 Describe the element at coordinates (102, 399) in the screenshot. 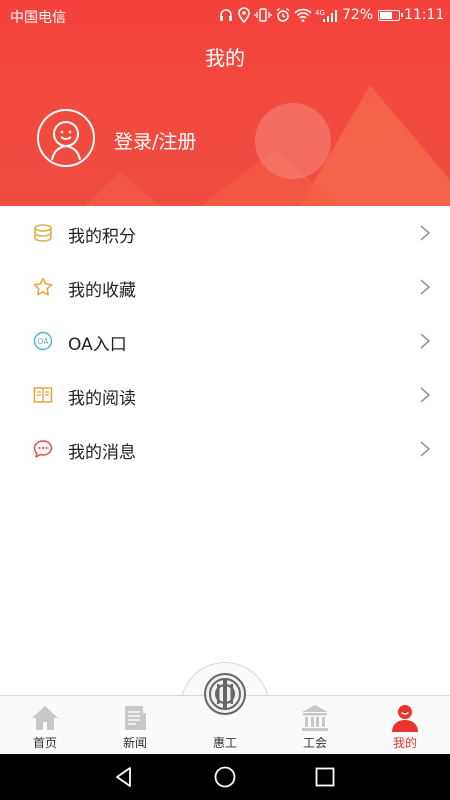

I see `menu-item-label: 我的阅读` at that location.